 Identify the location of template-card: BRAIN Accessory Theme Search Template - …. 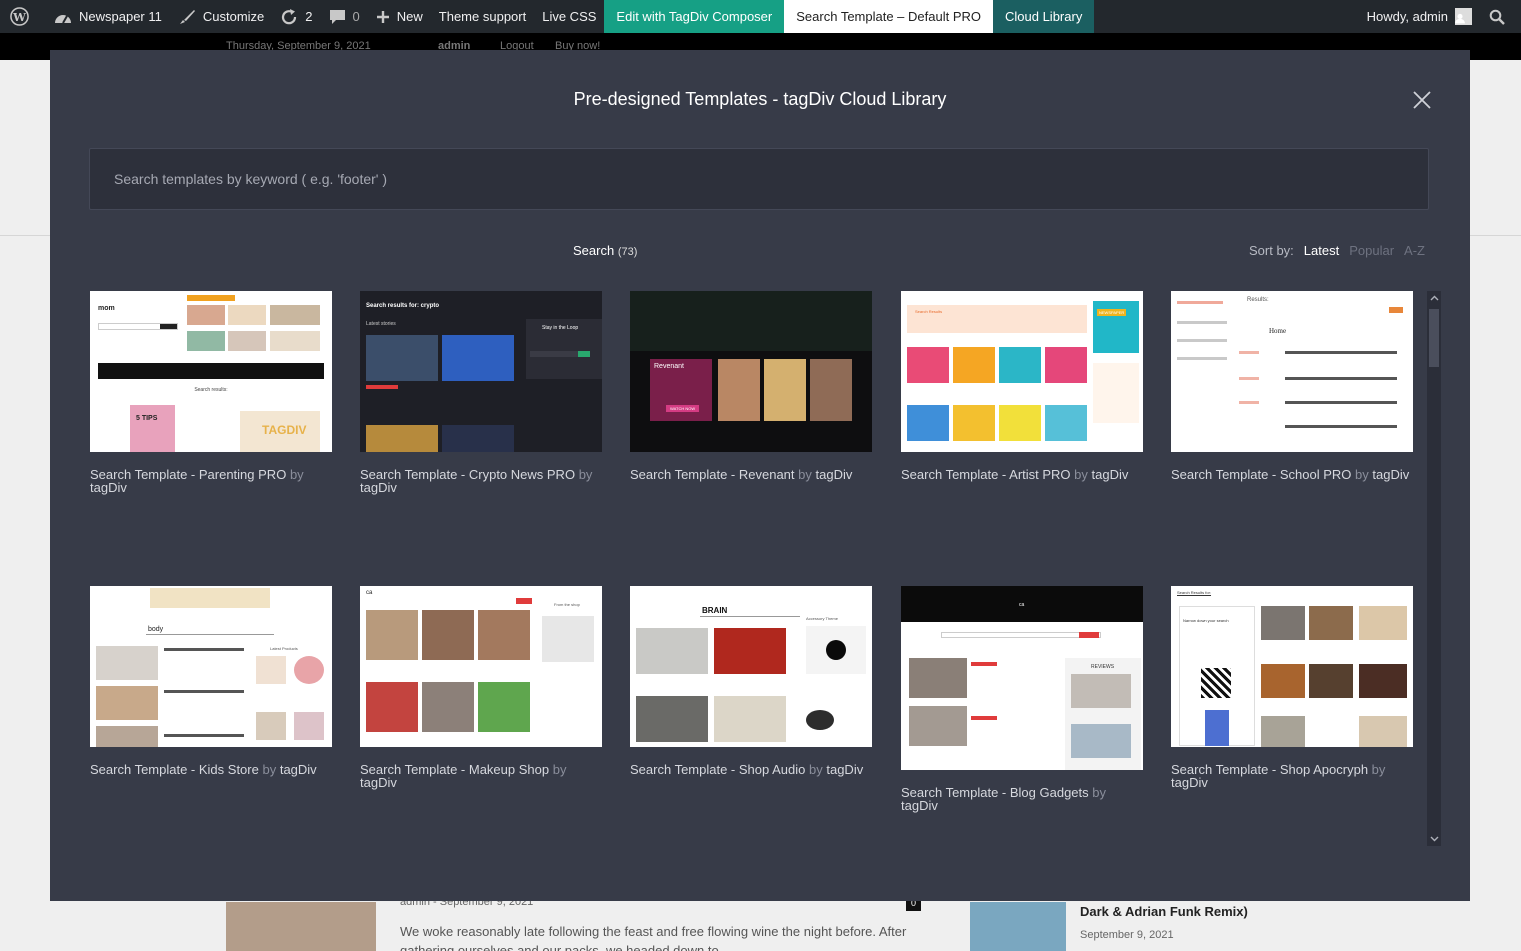
(751, 681).